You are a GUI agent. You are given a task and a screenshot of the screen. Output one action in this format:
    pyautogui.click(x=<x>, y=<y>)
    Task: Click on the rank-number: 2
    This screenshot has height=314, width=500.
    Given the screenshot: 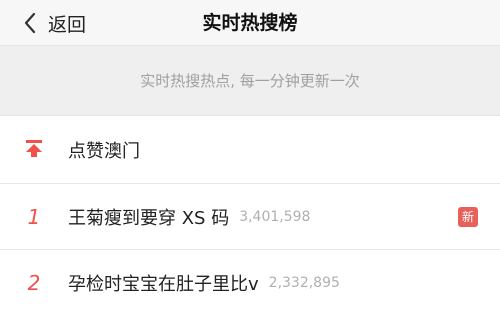 What is the action you would take?
    pyautogui.click(x=34, y=283)
    